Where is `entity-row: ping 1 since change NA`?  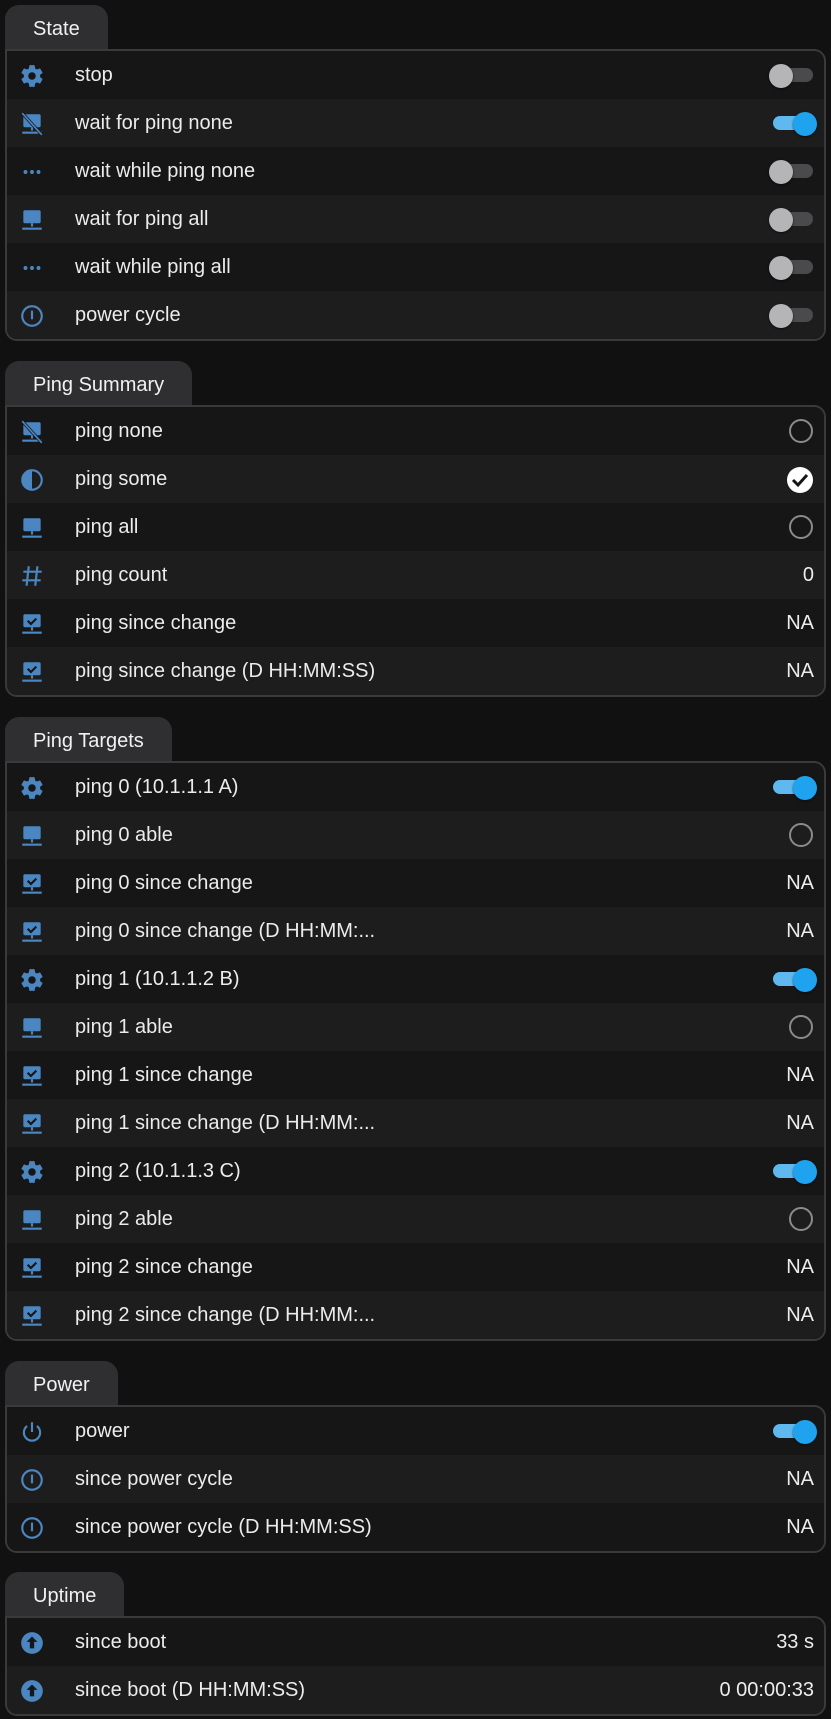 entity-row: ping 1 since change NA is located at coordinates (415, 1075).